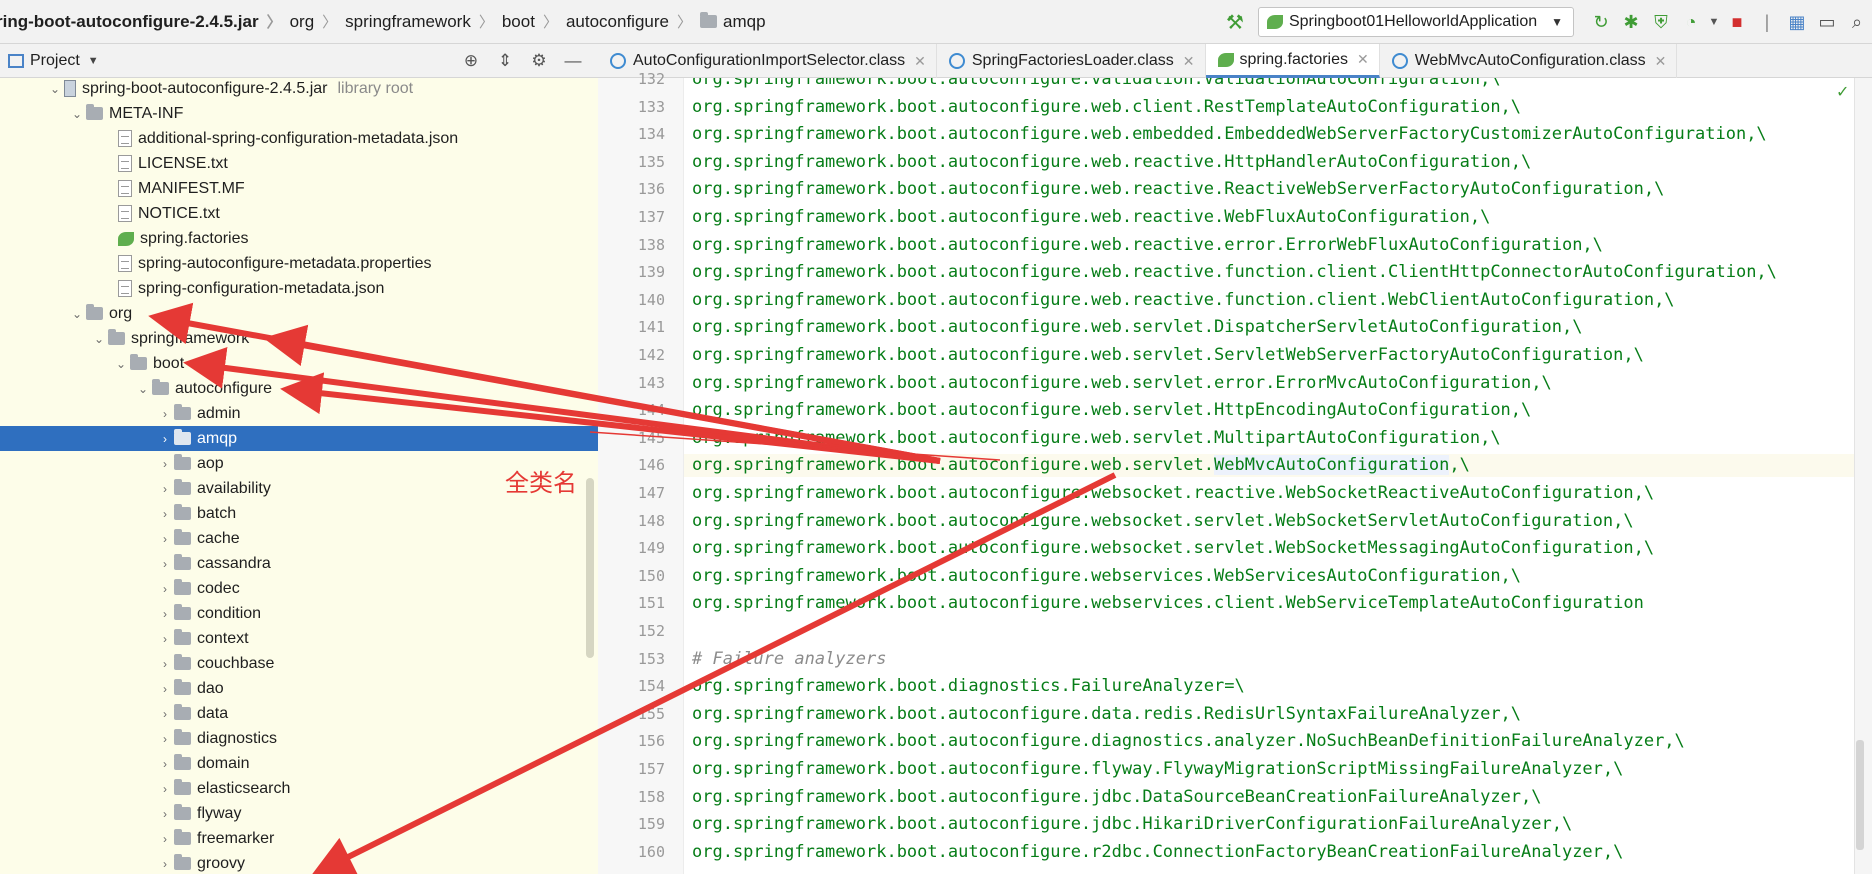 The width and height of the screenshot is (1872, 874). What do you see at coordinates (573, 61) in the screenshot?
I see `minimize-icon: —` at bounding box center [573, 61].